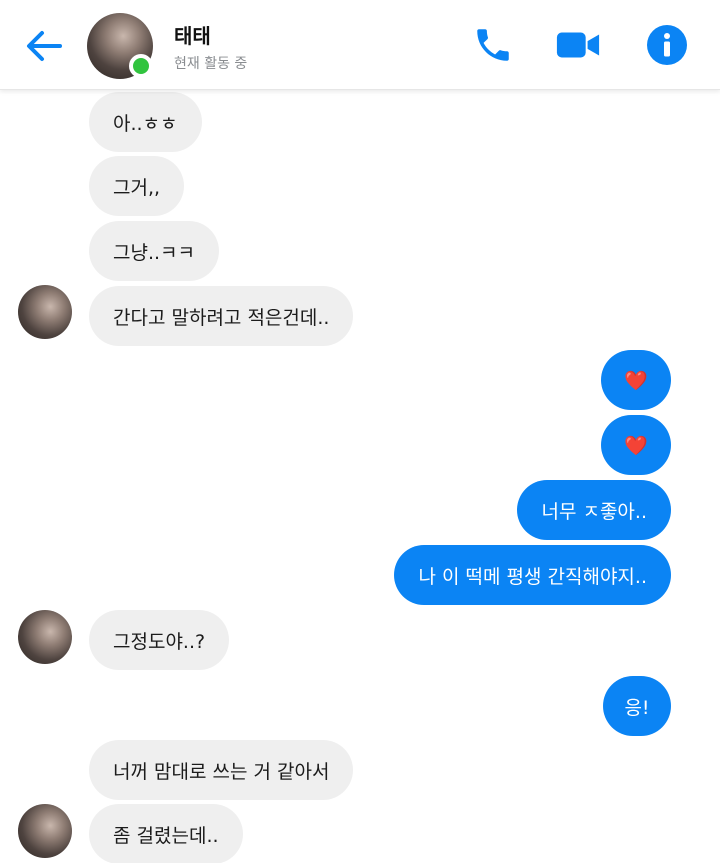 The height and width of the screenshot is (863, 720). I want to click on info-button, so click(667, 45).